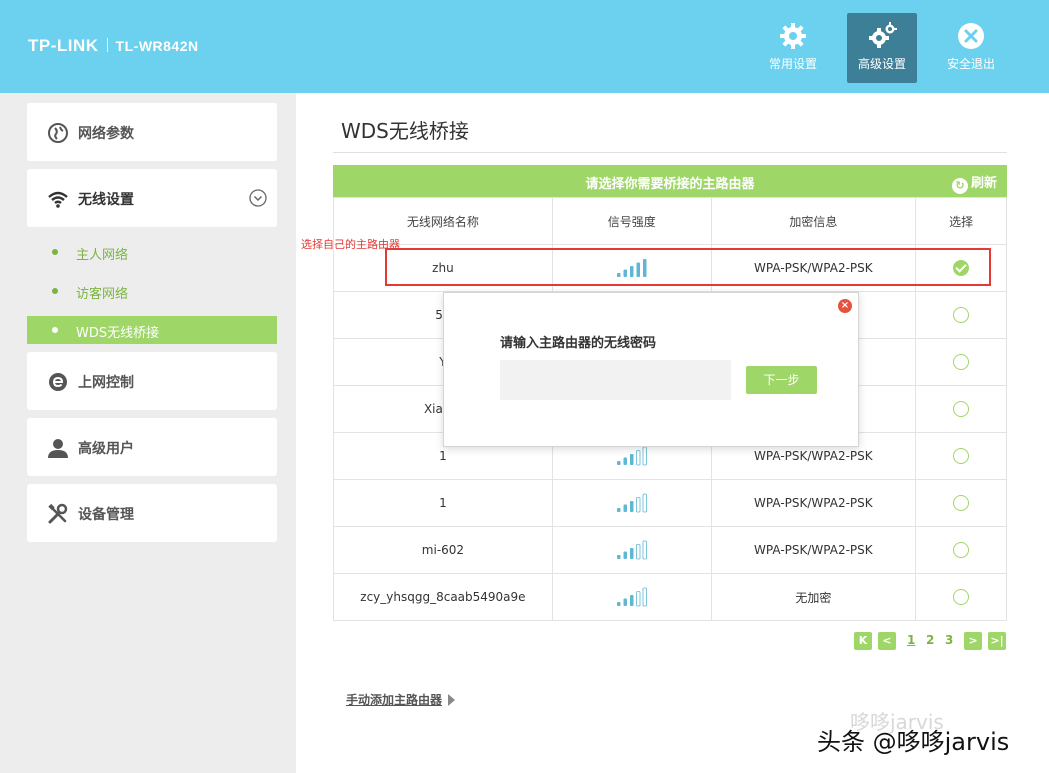 This screenshot has height=773, width=1049. What do you see at coordinates (107, 45) in the screenshot?
I see `logo-divider` at bounding box center [107, 45].